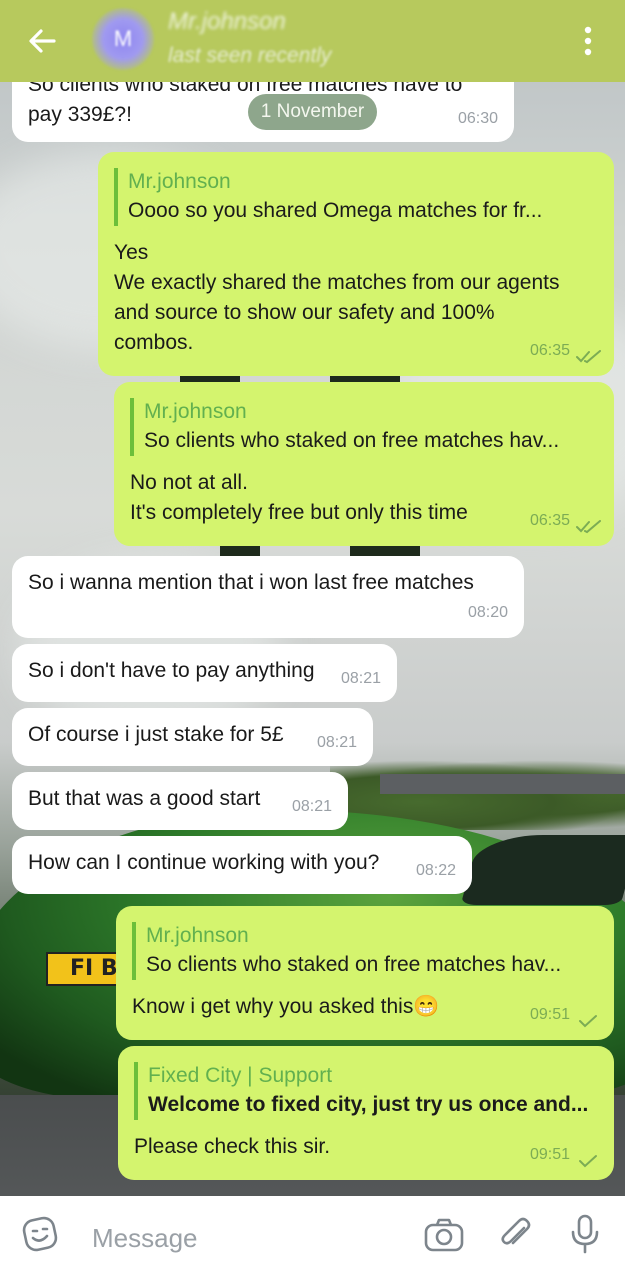 The image size is (625, 1280). I want to click on message-incoming: Of course i just stake for 5£ 08:21, so click(192, 737).